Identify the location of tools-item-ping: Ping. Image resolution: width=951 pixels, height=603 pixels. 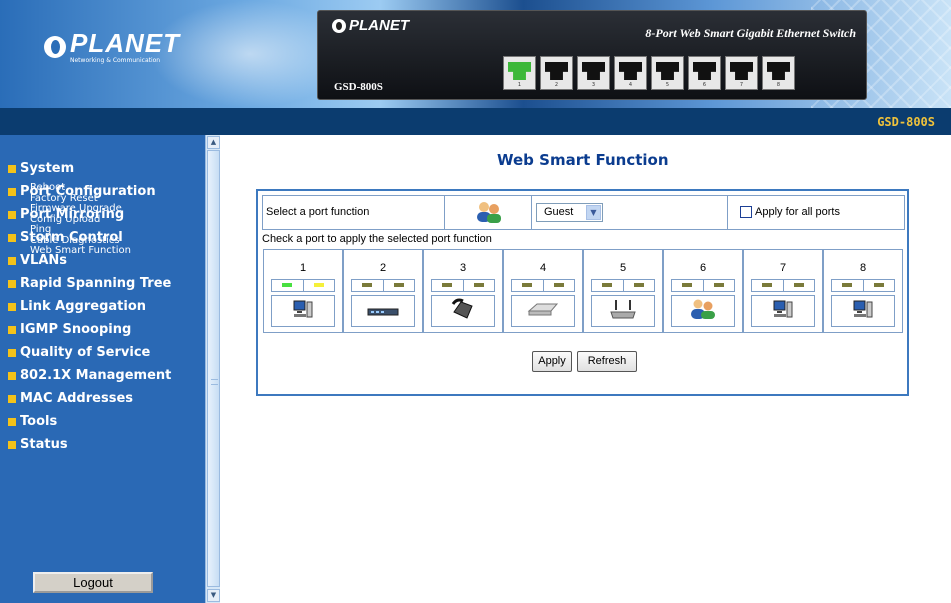
(80, 230).